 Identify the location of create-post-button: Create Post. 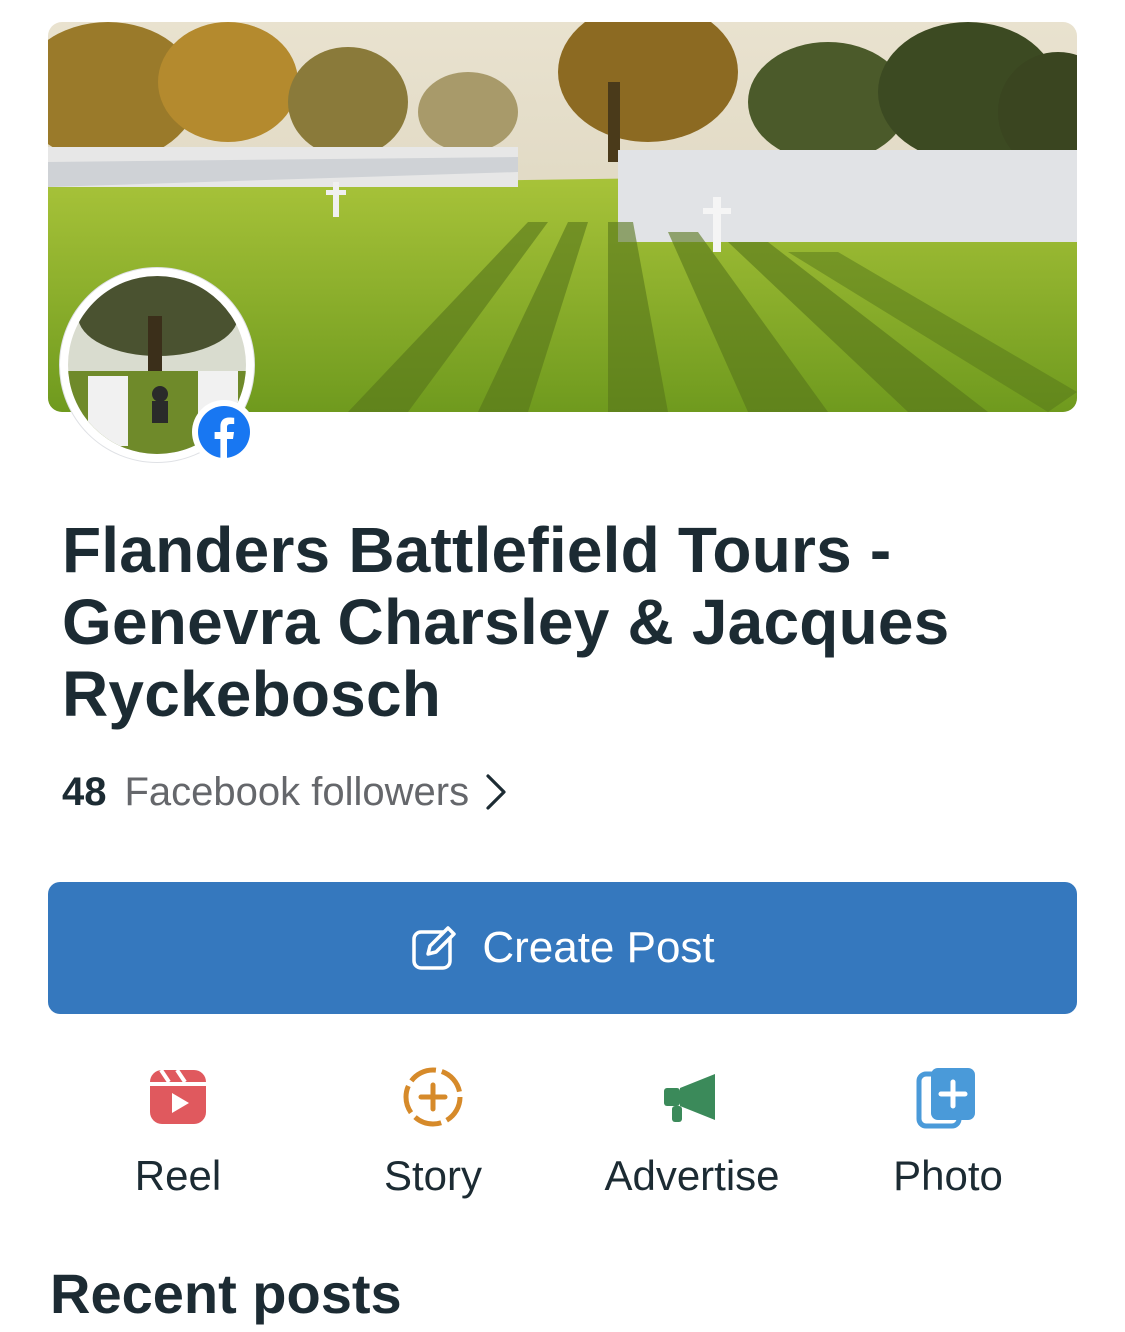
(562, 948).